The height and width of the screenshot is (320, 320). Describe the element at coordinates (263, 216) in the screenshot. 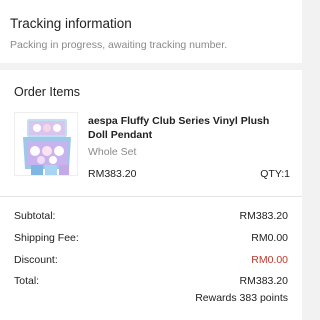

I see `subtotal-value: RM383.20` at that location.